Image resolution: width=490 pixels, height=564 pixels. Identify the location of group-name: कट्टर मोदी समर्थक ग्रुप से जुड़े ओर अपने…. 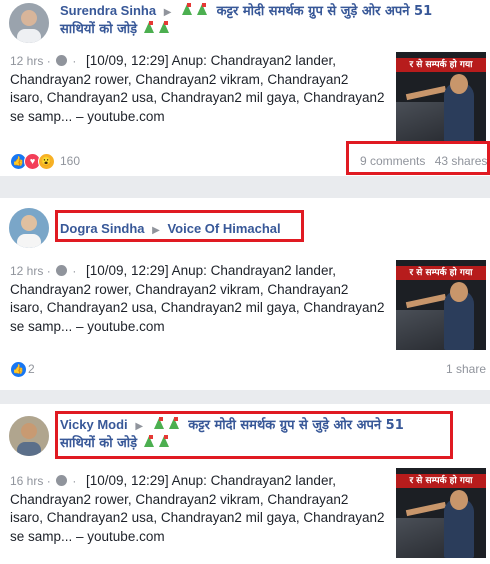
(324, 11).